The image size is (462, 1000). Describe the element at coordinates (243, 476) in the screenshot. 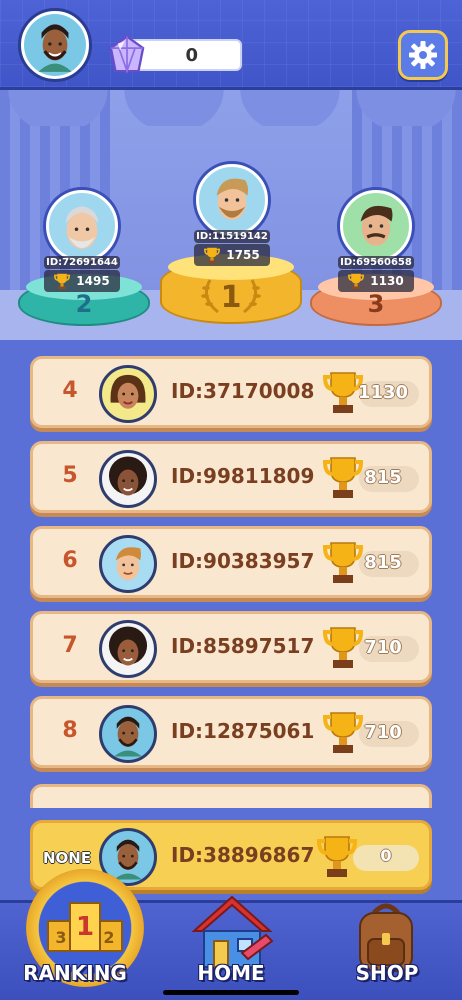

I see `row-player-id: ID:99811809` at that location.